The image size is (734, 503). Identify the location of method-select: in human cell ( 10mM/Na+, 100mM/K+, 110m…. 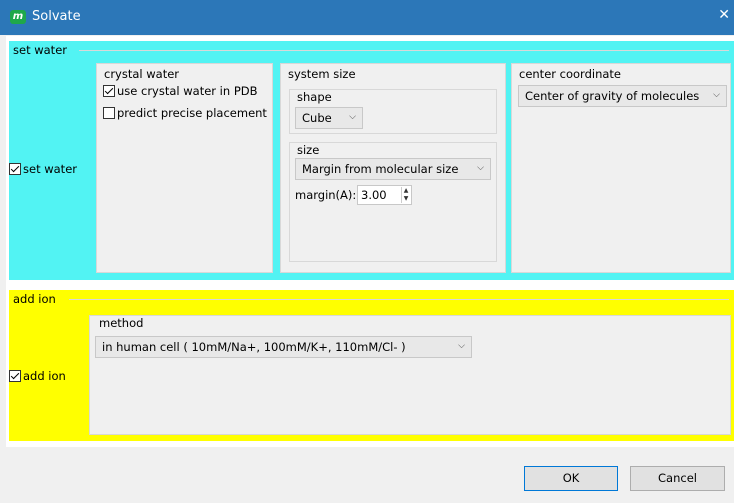
(283, 347).